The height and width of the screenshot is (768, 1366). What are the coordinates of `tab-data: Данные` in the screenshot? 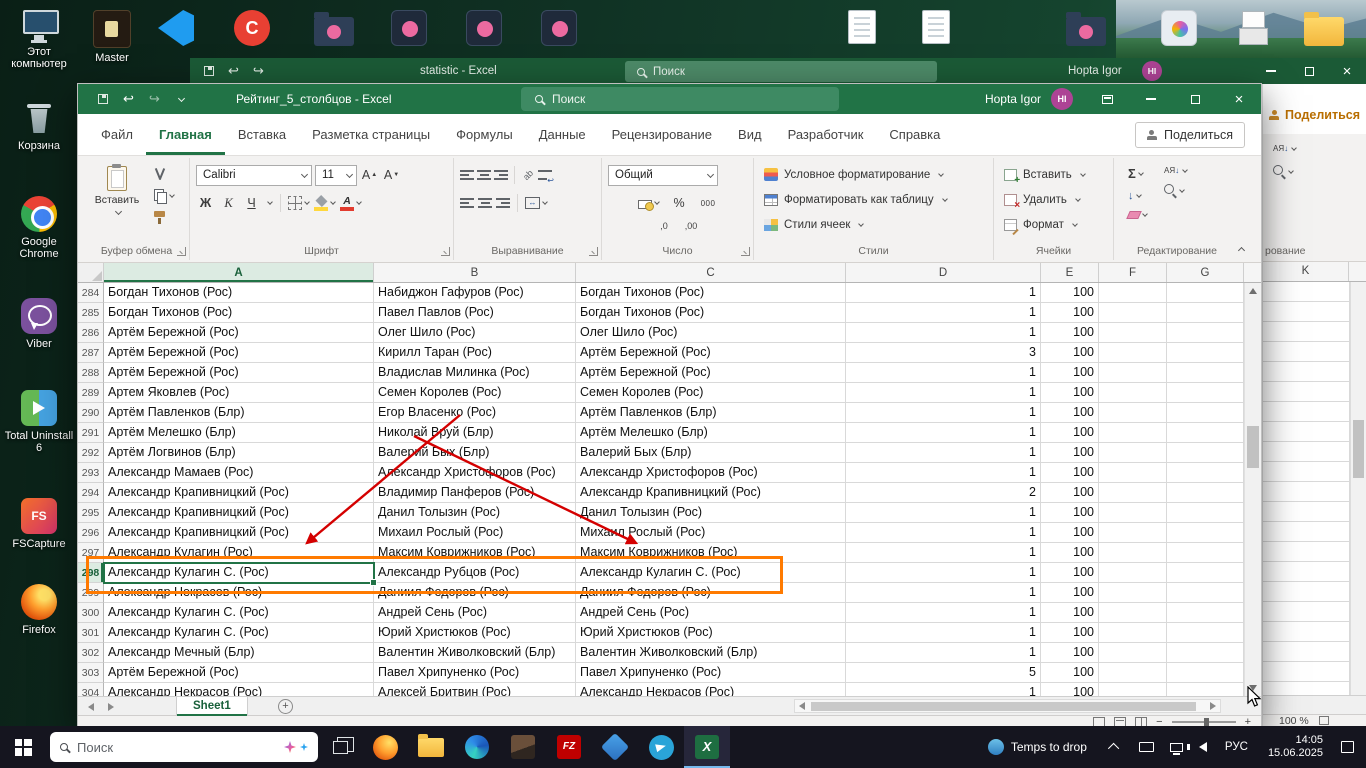 It's located at (562, 134).